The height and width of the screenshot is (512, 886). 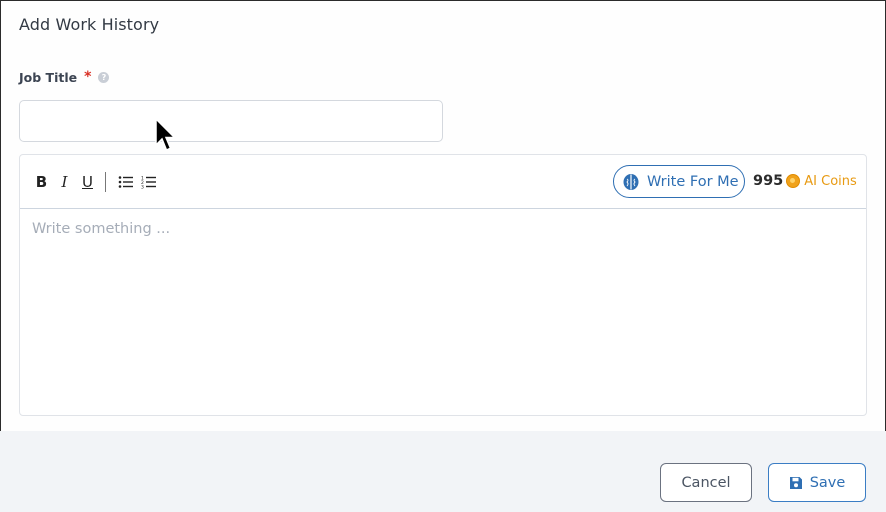 I want to click on numbered-list-icon: 1 2 3, so click(x=148, y=182).